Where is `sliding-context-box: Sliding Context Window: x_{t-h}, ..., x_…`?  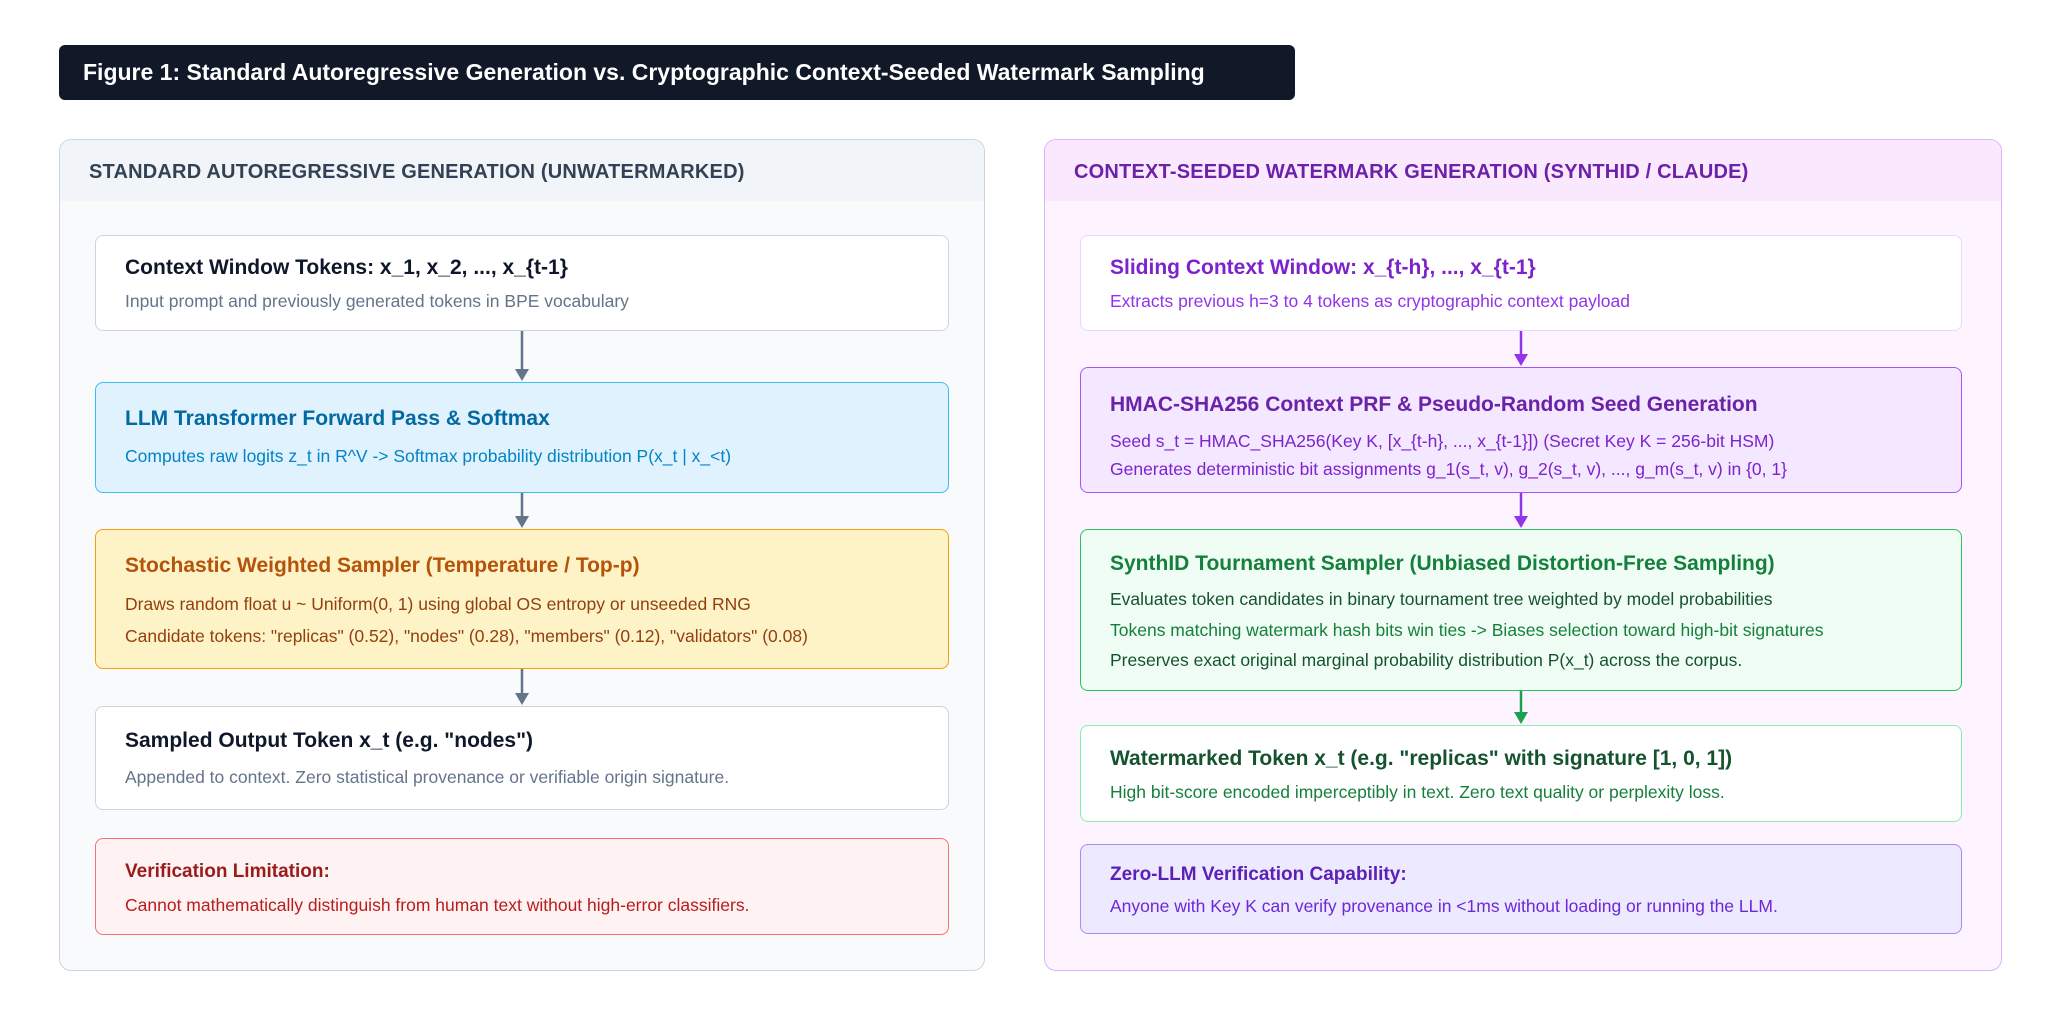 sliding-context-box: Sliding Context Window: x_{t-h}, ..., x_… is located at coordinates (1521, 283).